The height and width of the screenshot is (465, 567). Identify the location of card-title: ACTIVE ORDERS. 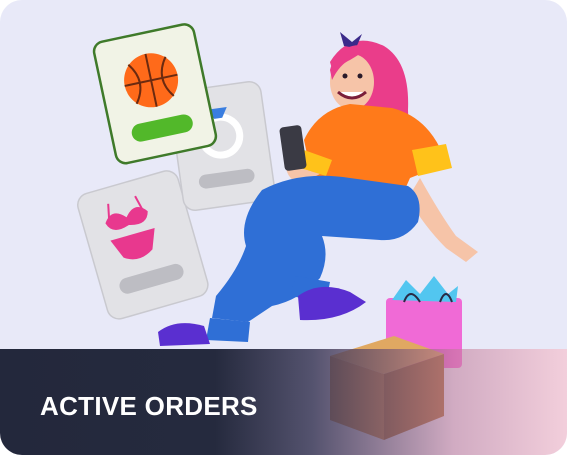
(149, 406).